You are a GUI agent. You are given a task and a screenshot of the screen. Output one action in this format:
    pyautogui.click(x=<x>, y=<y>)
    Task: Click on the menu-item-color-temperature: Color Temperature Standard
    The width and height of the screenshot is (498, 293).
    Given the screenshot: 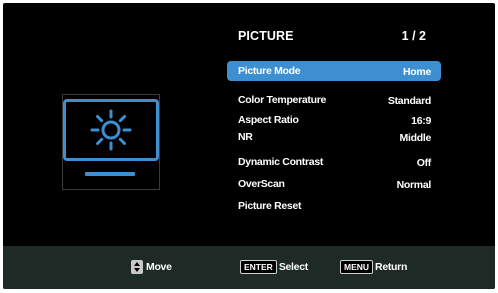 What is the action you would take?
    pyautogui.click(x=334, y=100)
    